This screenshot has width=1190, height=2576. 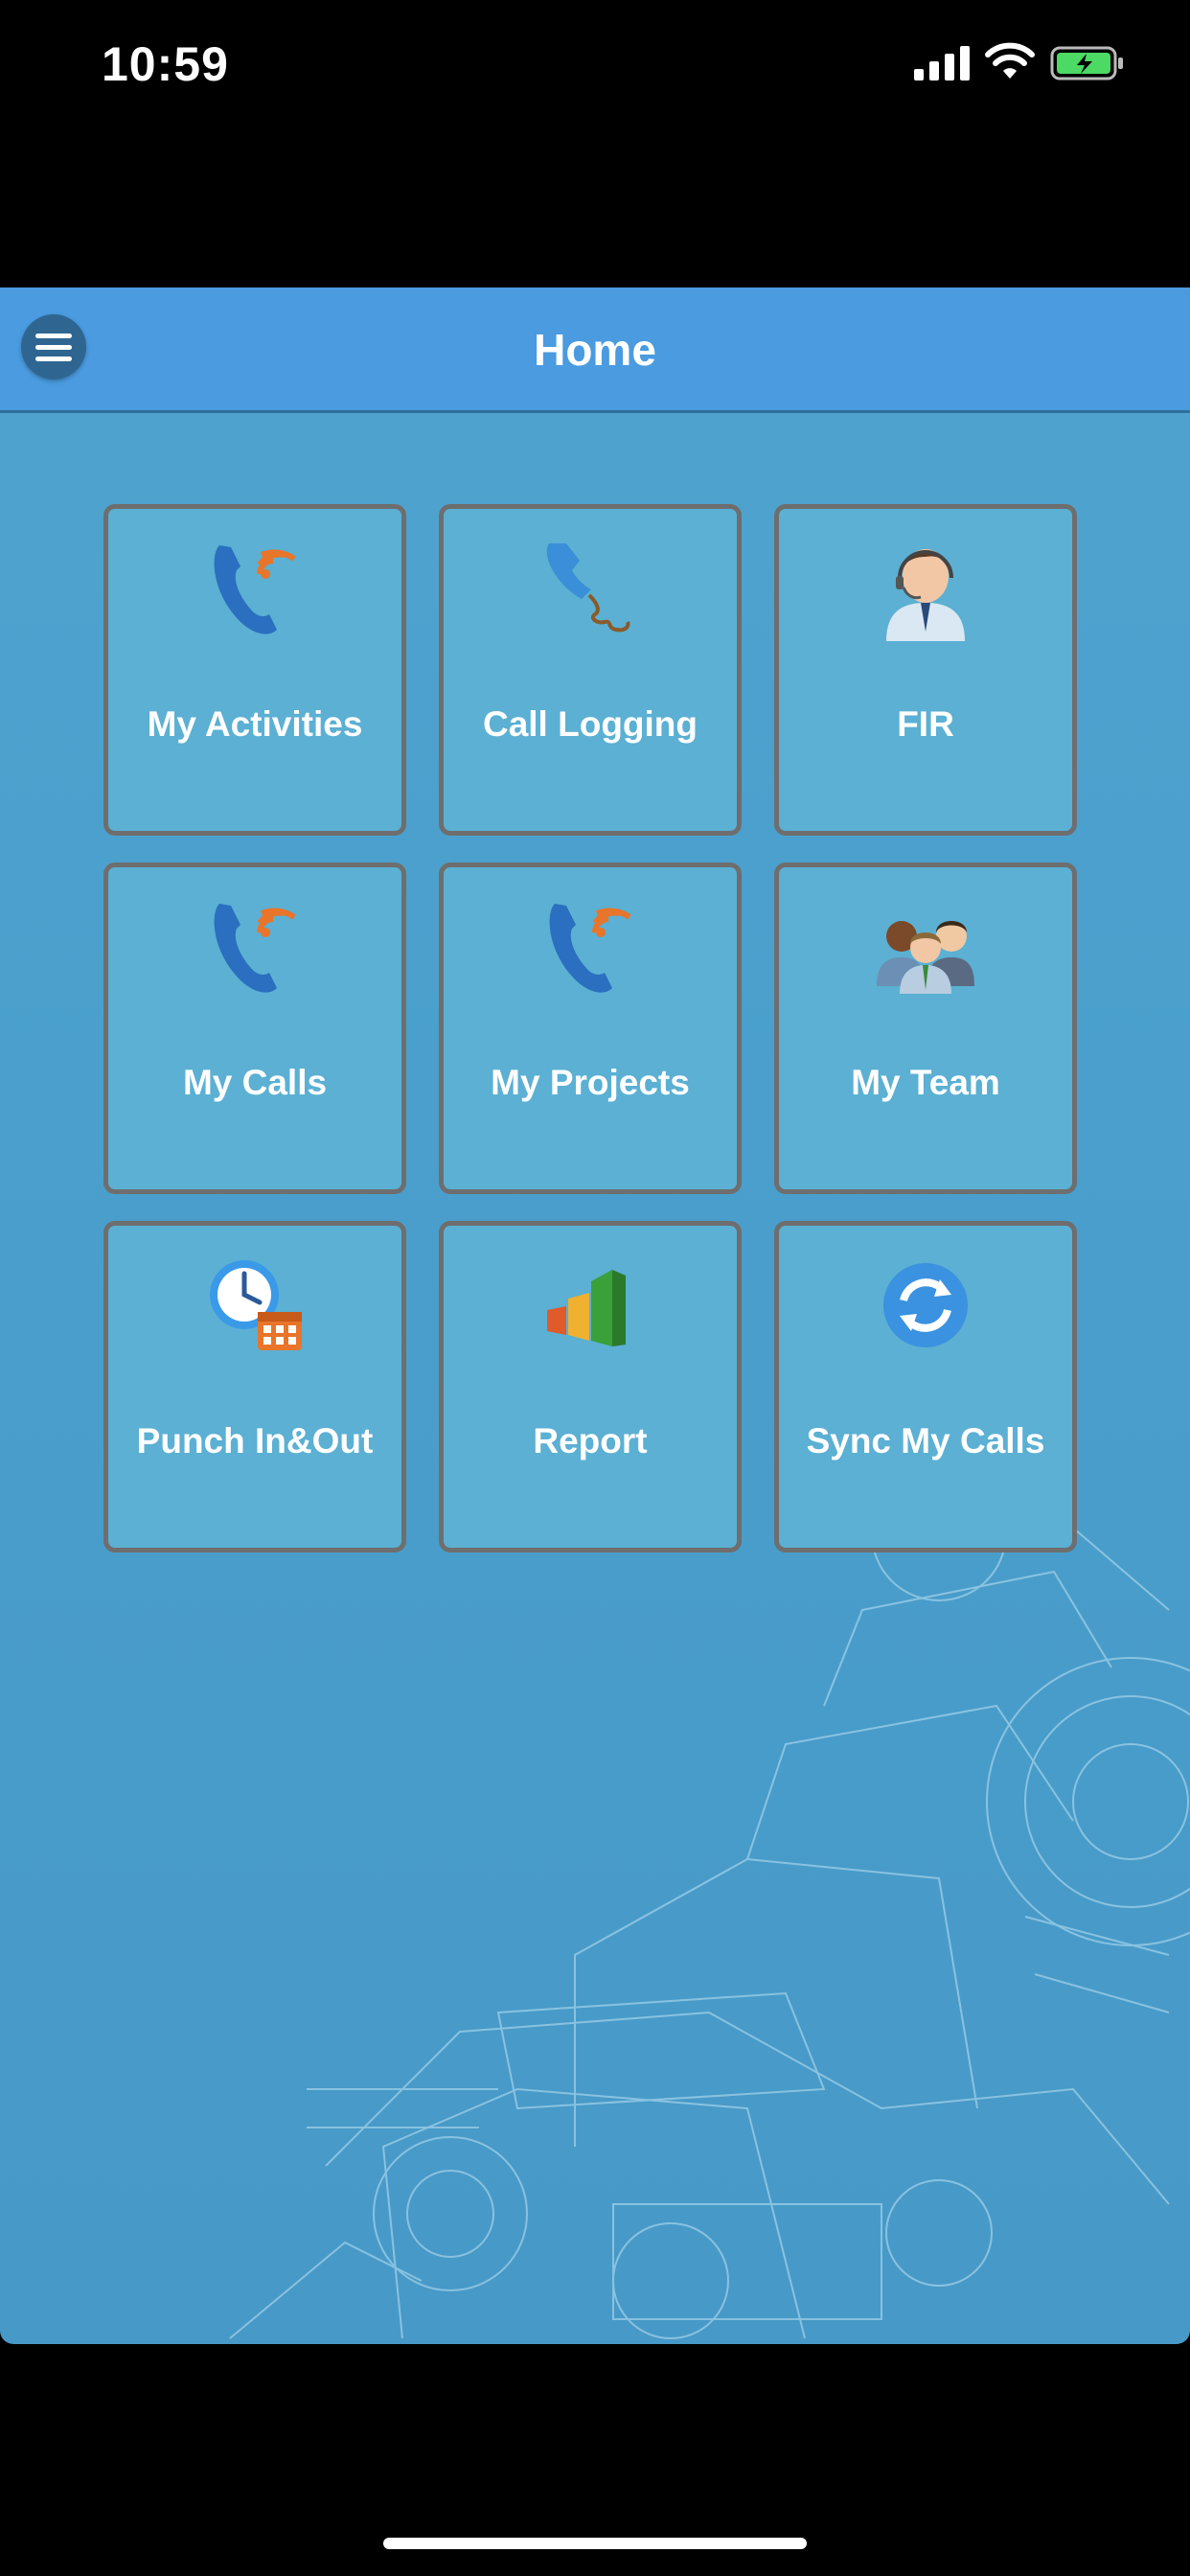 What do you see at coordinates (926, 724) in the screenshot?
I see `tile-label: FIR` at bounding box center [926, 724].